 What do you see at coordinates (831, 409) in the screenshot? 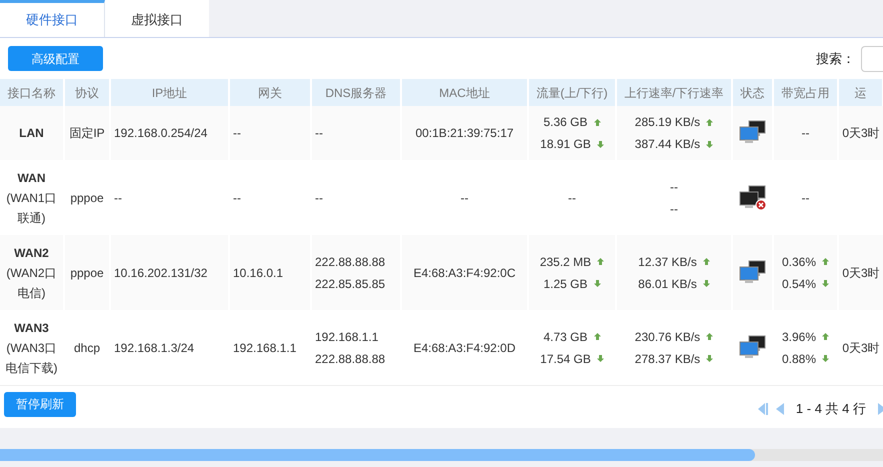
I see `pagination-info: 1 - 4 共 4 行` at bounding box center [831, 409].